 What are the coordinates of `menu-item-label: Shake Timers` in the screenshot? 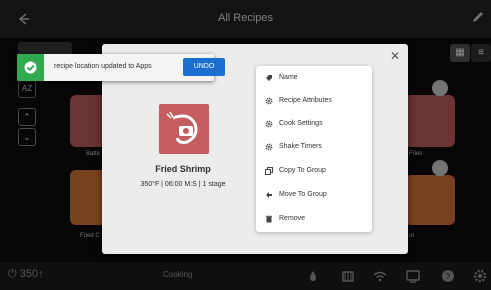 It's located at (300, 146).